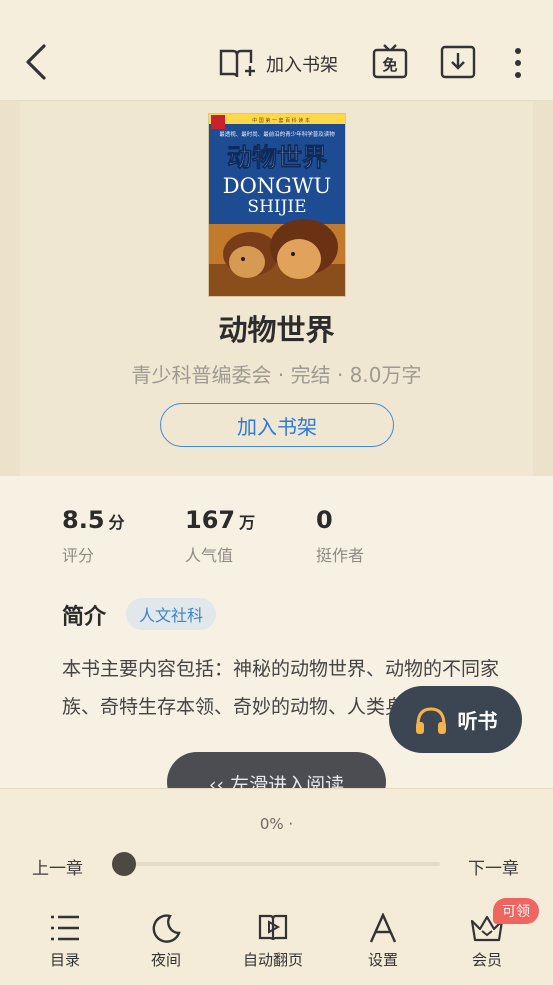  What do you see at coordinates (477, 721) in the screenshot?
I see `listen-label: 听书` at bounding box center [477, 721].